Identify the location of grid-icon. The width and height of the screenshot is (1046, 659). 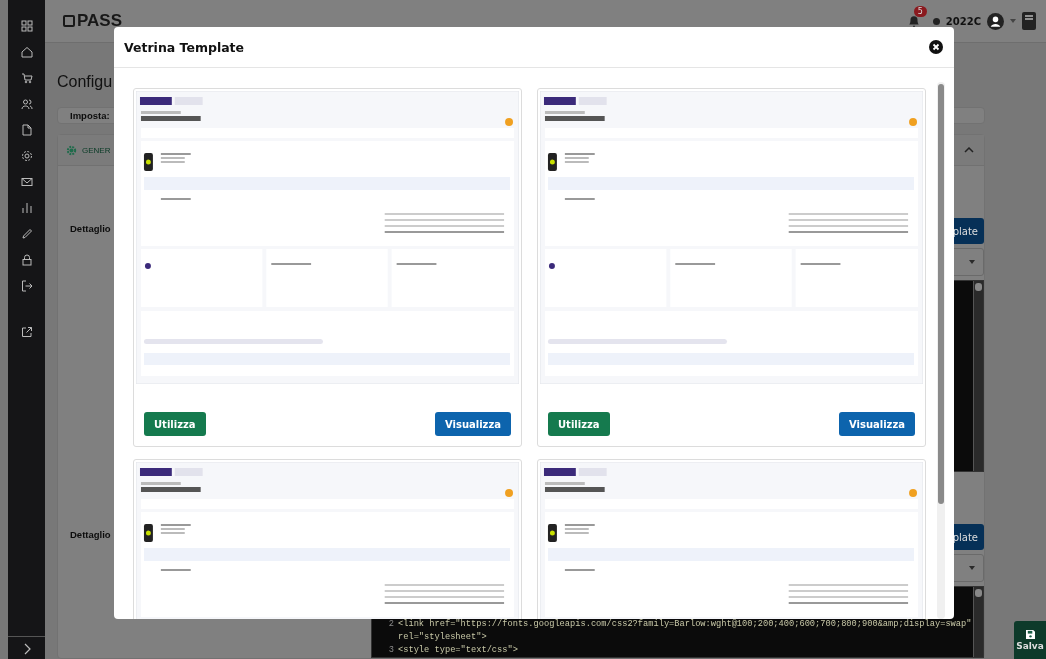
(26, 26).